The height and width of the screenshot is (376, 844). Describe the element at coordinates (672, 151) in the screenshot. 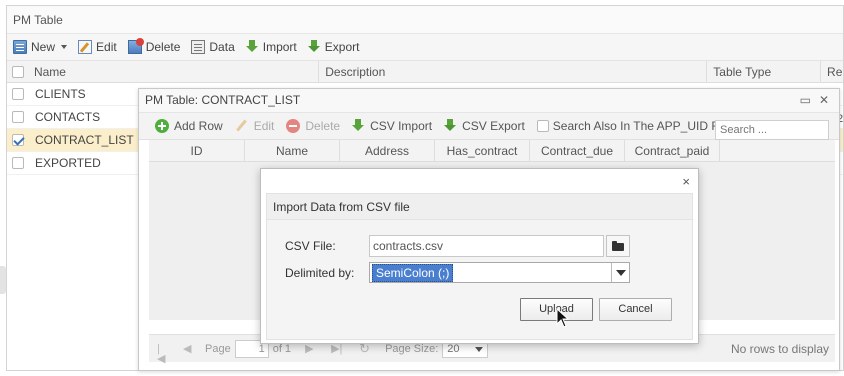

I see `column-header-contract-paid: Contract_paid` at that location.